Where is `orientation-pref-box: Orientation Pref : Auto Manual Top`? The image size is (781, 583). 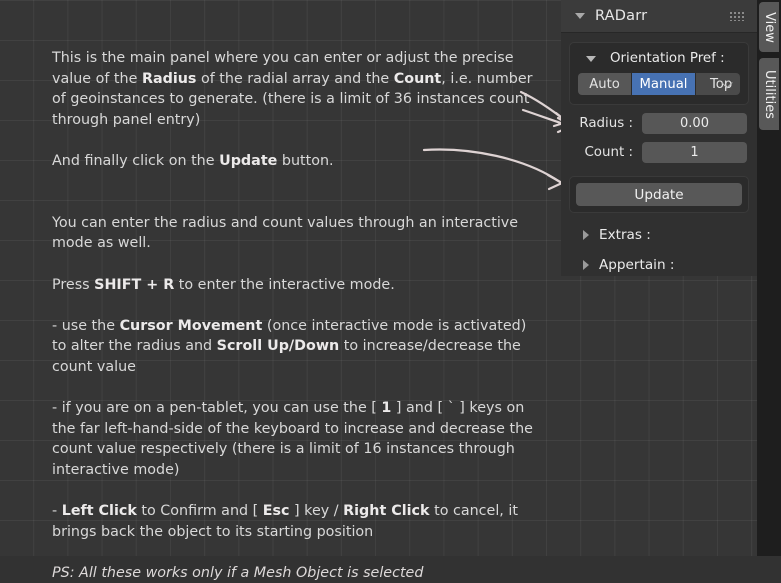 orientation-pref-box: Orientation Pref : Auto Manual Top is located at coordinates (659, 73).